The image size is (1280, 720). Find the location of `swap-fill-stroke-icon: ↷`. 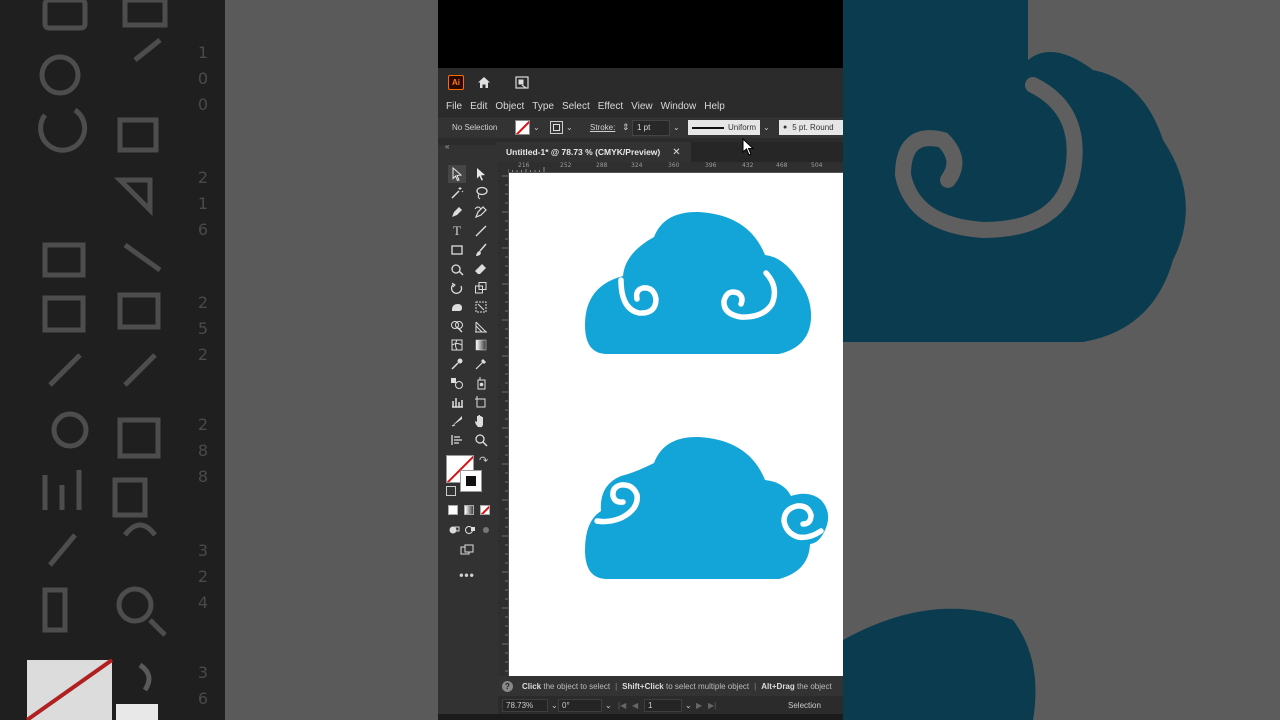

swap-fill-stroke-icon: ↷ is located at coordinates (483, 460).